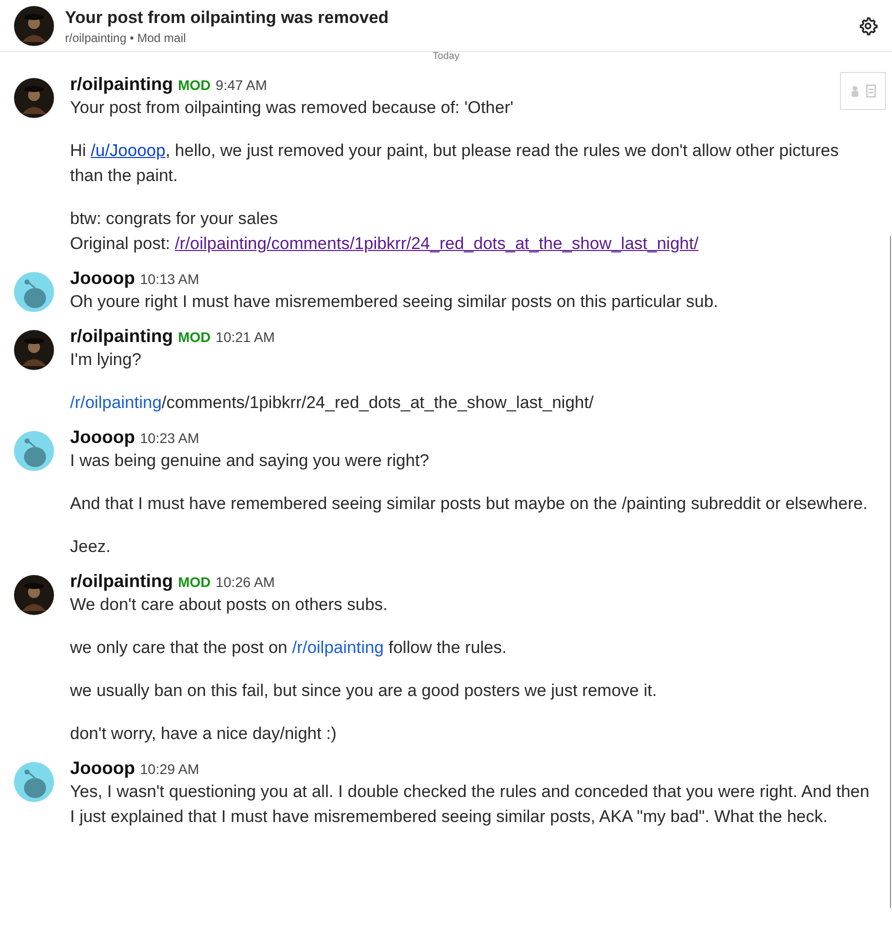 This screenshot has height=927, width=892. I want to click on timestamp: 10:13 AM, so click(170, 279).